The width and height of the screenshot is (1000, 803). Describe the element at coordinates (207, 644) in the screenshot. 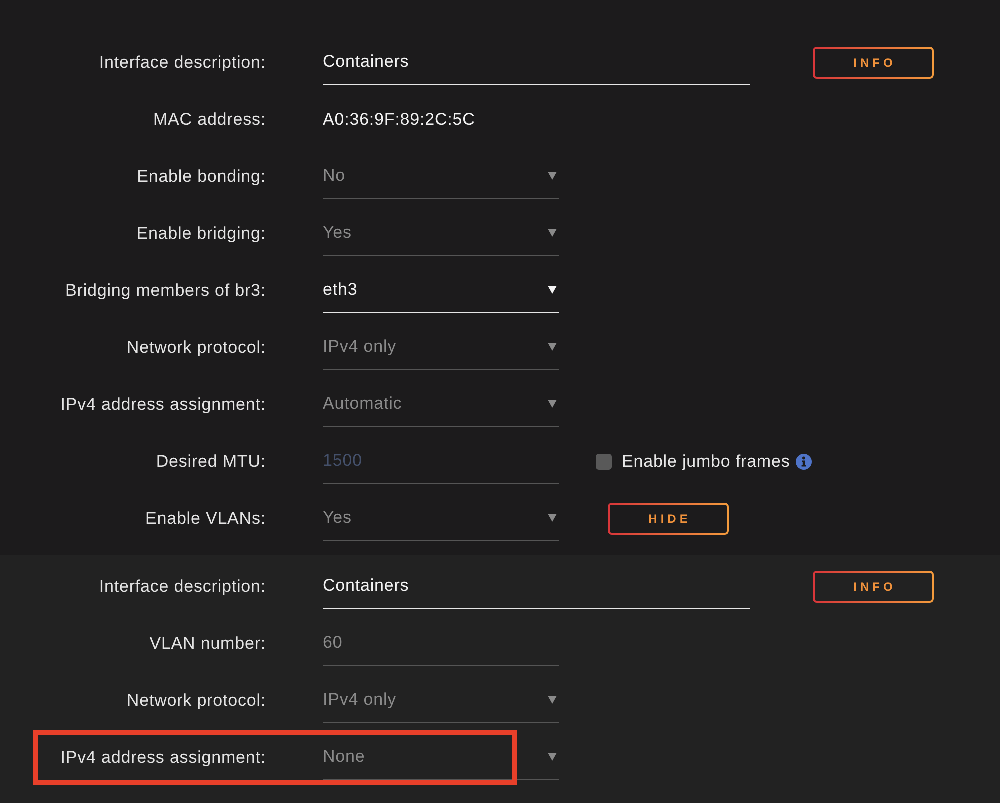

I see `field-label: VLAN number:` at that location.